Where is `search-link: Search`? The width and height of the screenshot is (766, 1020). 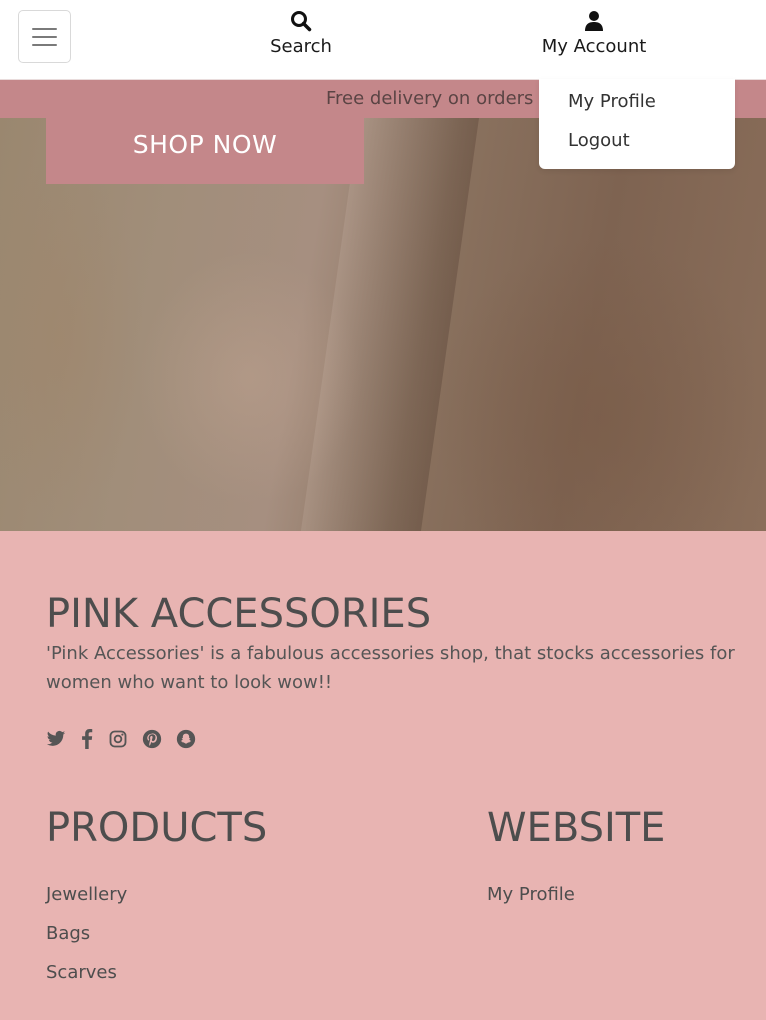 search-link: Search is located at coordinates (301, 39).